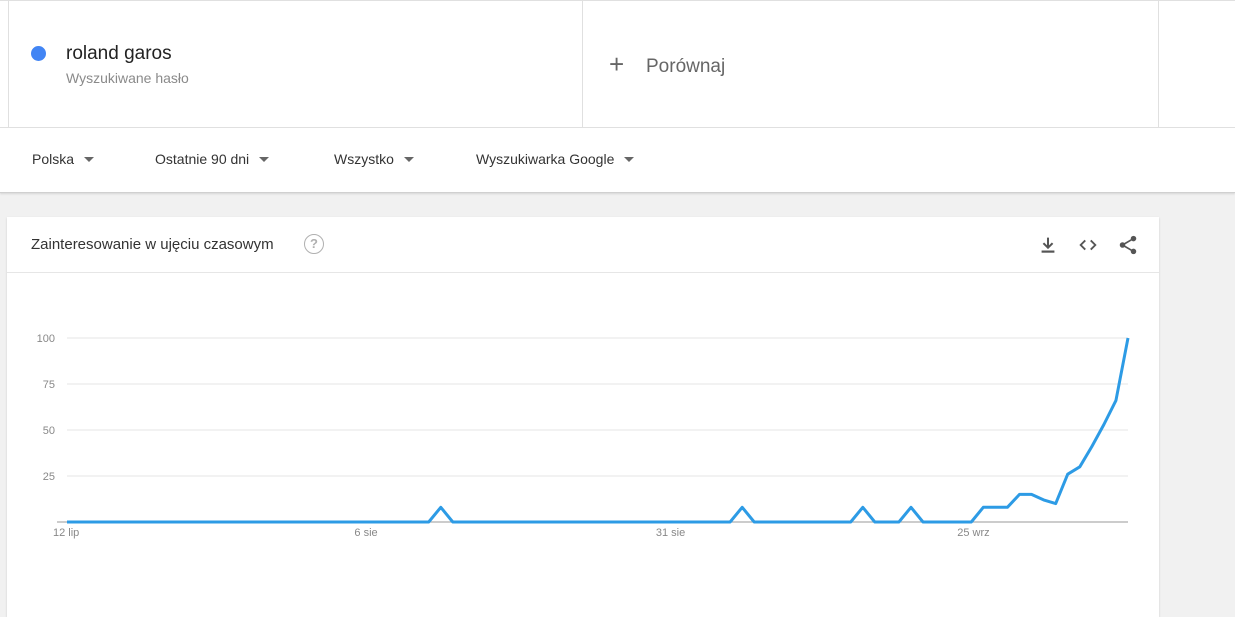 The image size is (1235, 617). Describe the element at coordinates (202, 159) in the screenshot. I see `filter-time-range-label: Ostatnie 90 dni` at that location.